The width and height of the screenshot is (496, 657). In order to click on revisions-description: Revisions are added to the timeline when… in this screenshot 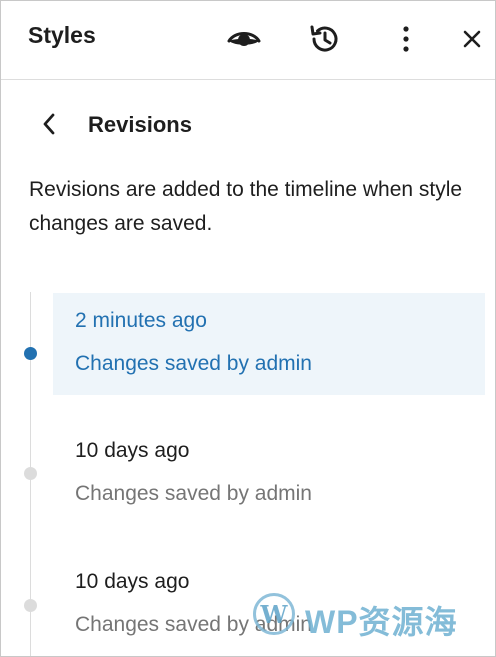, I will do `click(246, 206)`.